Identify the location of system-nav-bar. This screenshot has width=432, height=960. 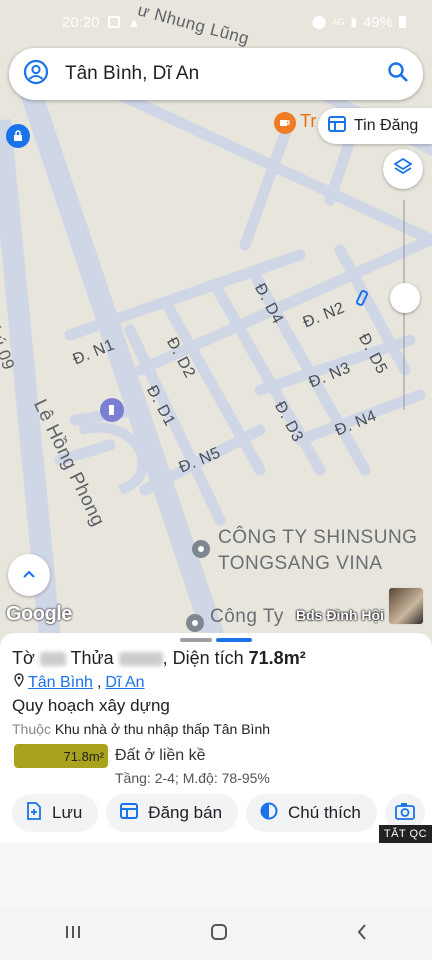
(216, 934).